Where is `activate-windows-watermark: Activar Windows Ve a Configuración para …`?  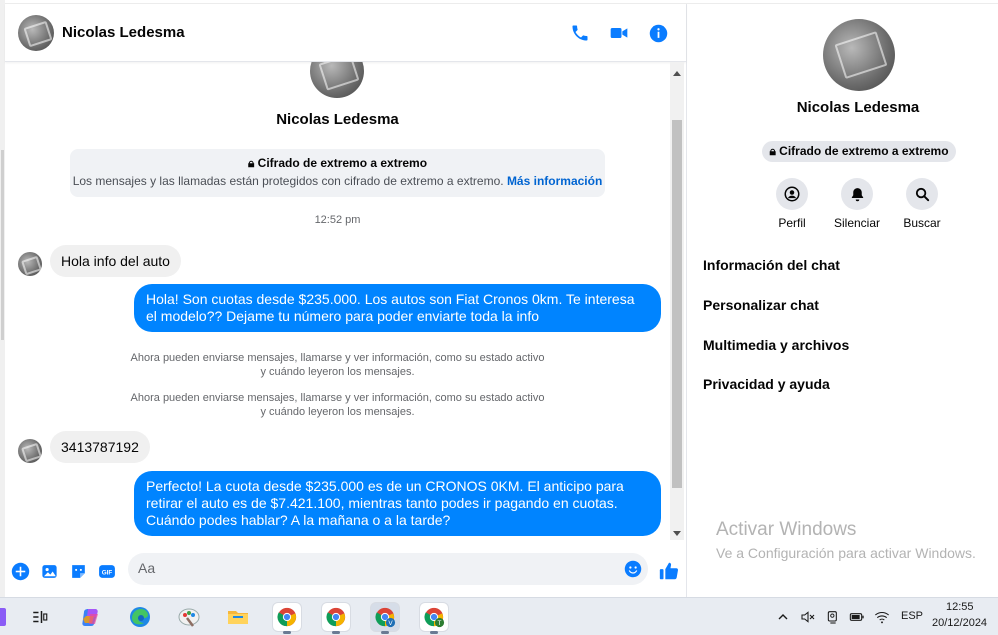
activate-windows-watermark: Activar Windows Ve a Configuración para … is located at coordinates (846, 540).